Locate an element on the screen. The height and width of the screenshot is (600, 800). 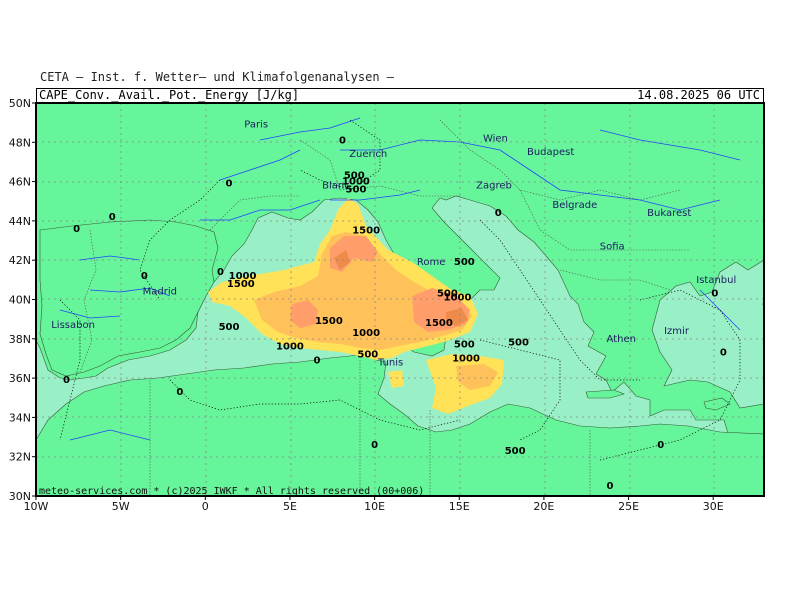
lon-tick-label: 10W is located at coordinates (36, 506).